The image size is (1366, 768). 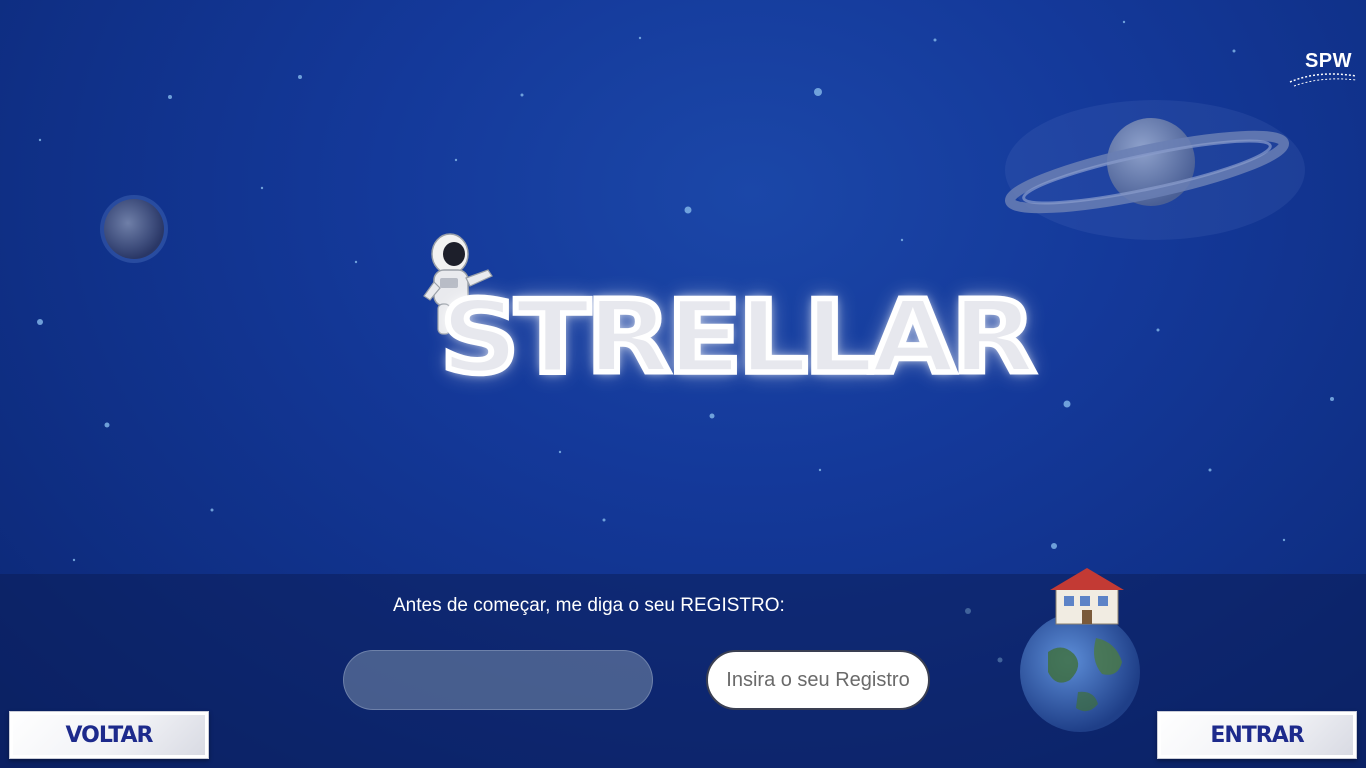 I want to click on game-logo: STRELLAR, so click(x=737, y=336).